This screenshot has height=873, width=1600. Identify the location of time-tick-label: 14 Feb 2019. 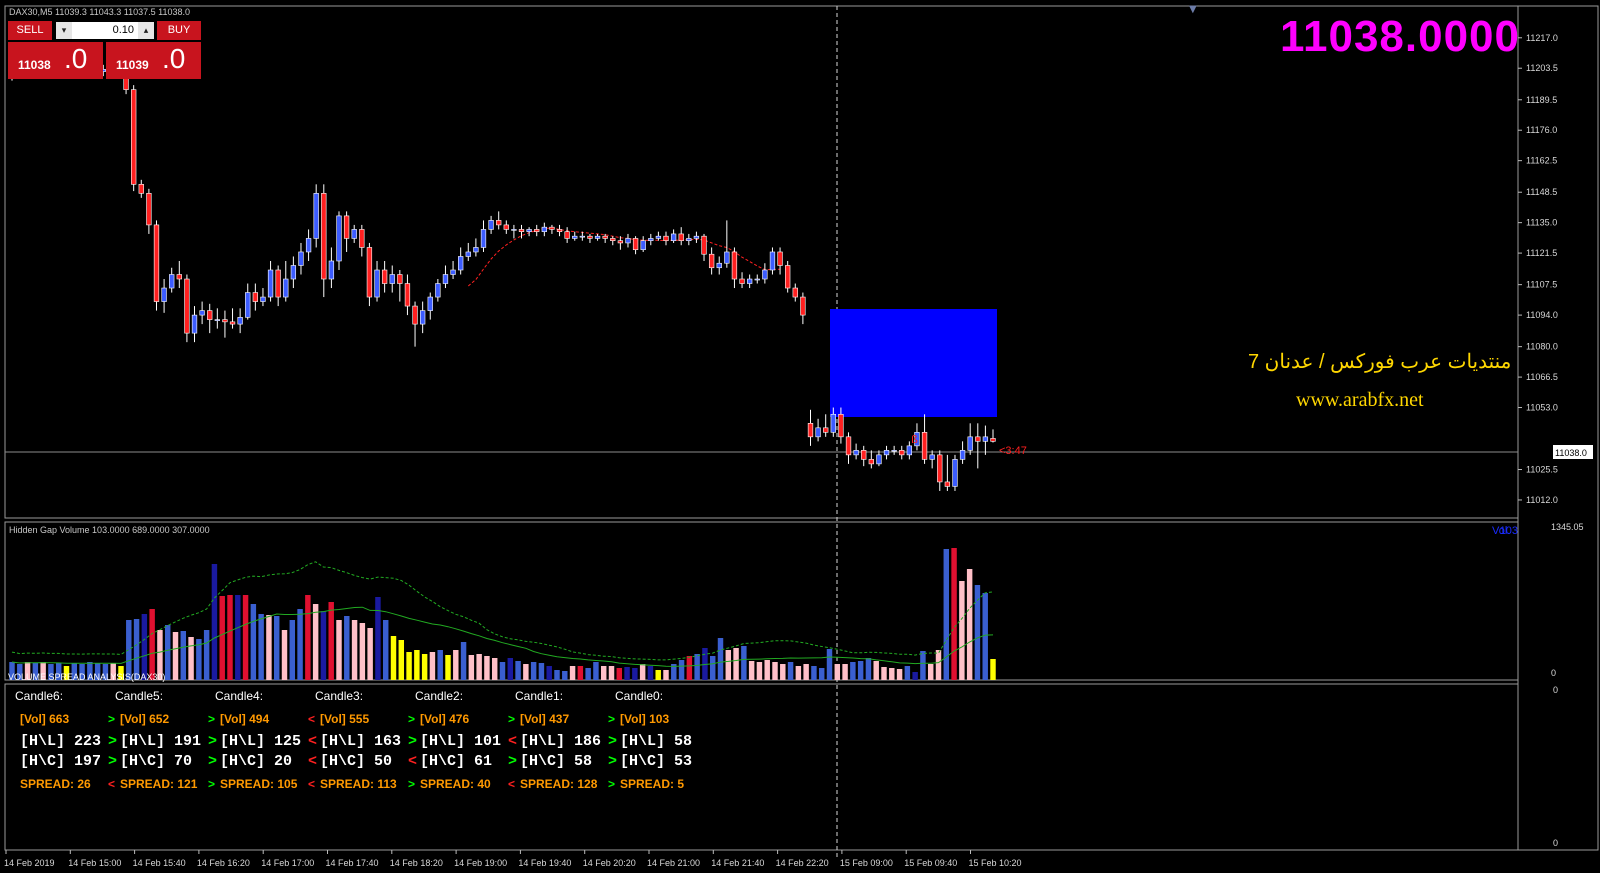
(29, 863).